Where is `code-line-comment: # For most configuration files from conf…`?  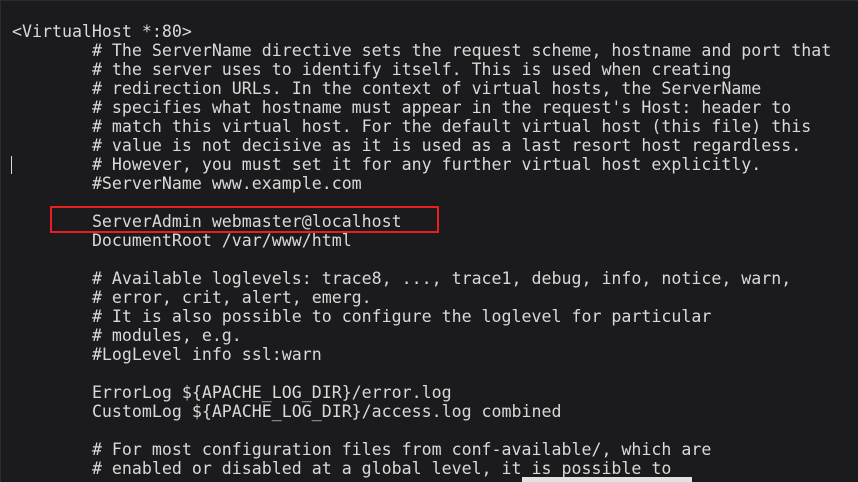 code-line-comment: # For most configuration files from conf… is located at coordinates (362, 449).